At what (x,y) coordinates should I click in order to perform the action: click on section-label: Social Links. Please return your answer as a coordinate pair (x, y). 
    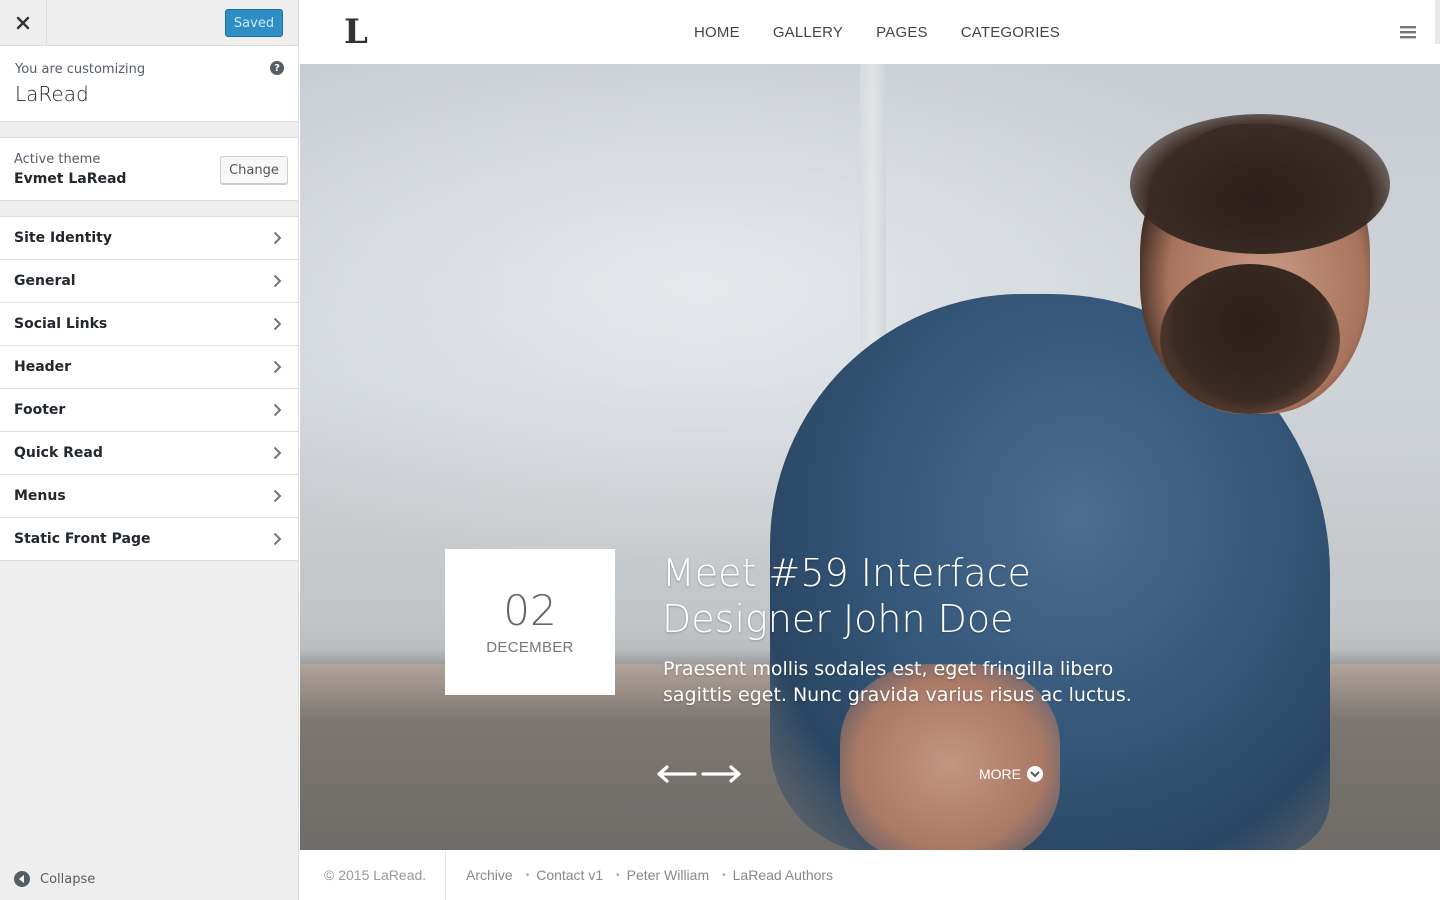
    Looking at the image, I should click on (61, 324).